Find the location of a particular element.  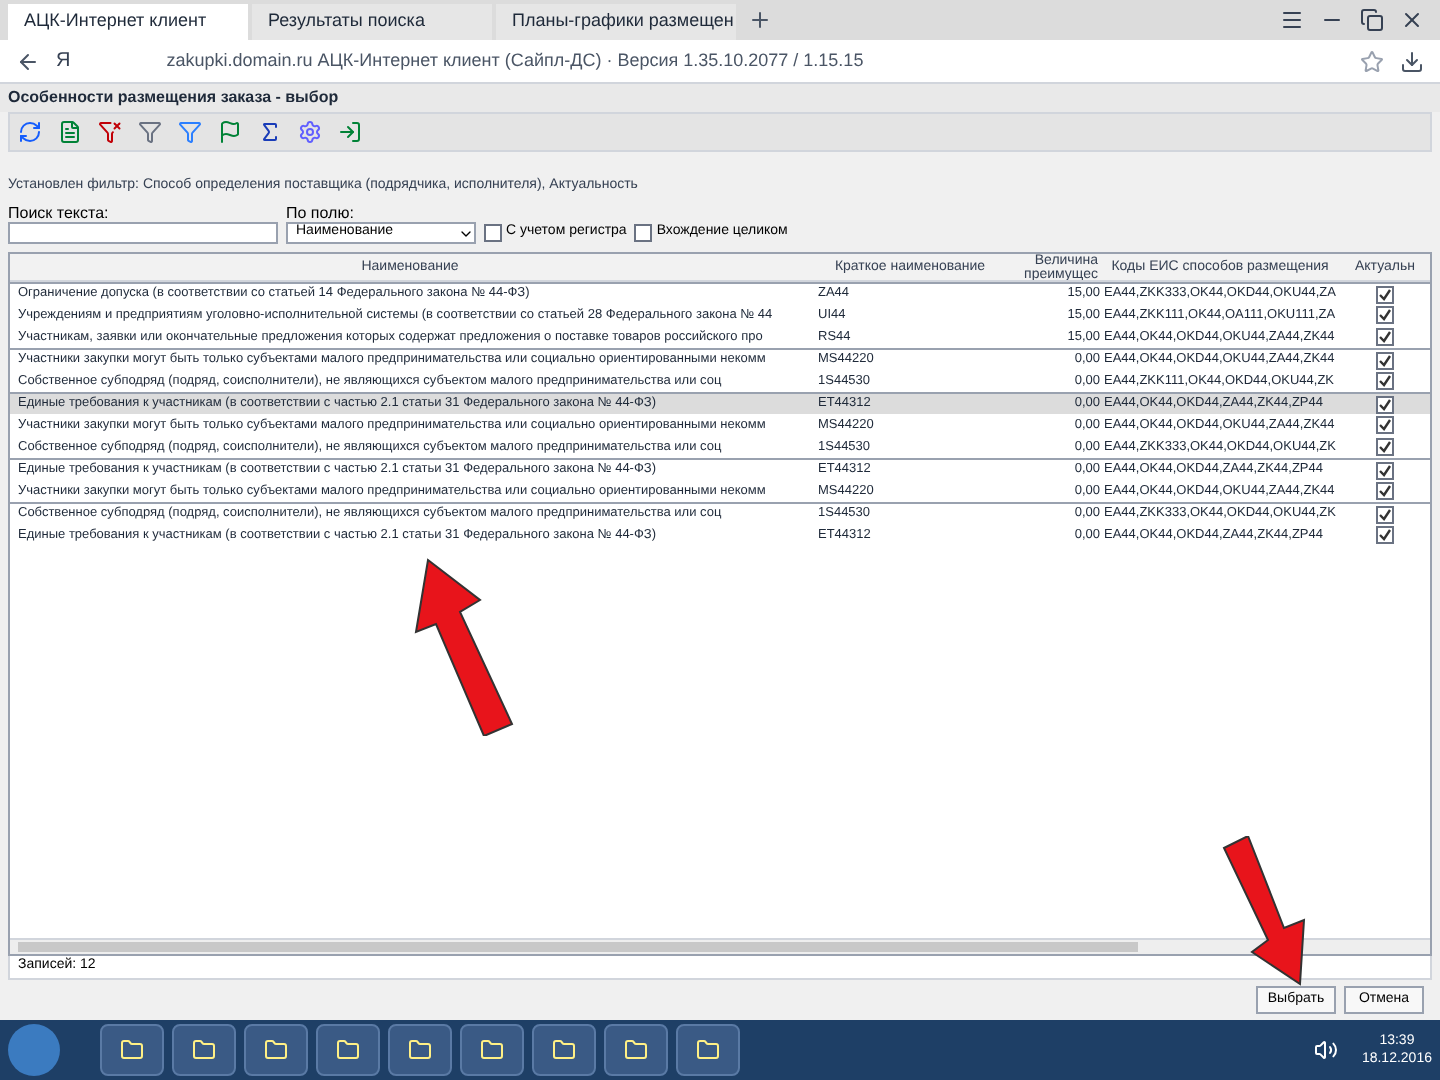

browser-tab: АЦК-Интернет клиент is located at coordinates (128, 22).